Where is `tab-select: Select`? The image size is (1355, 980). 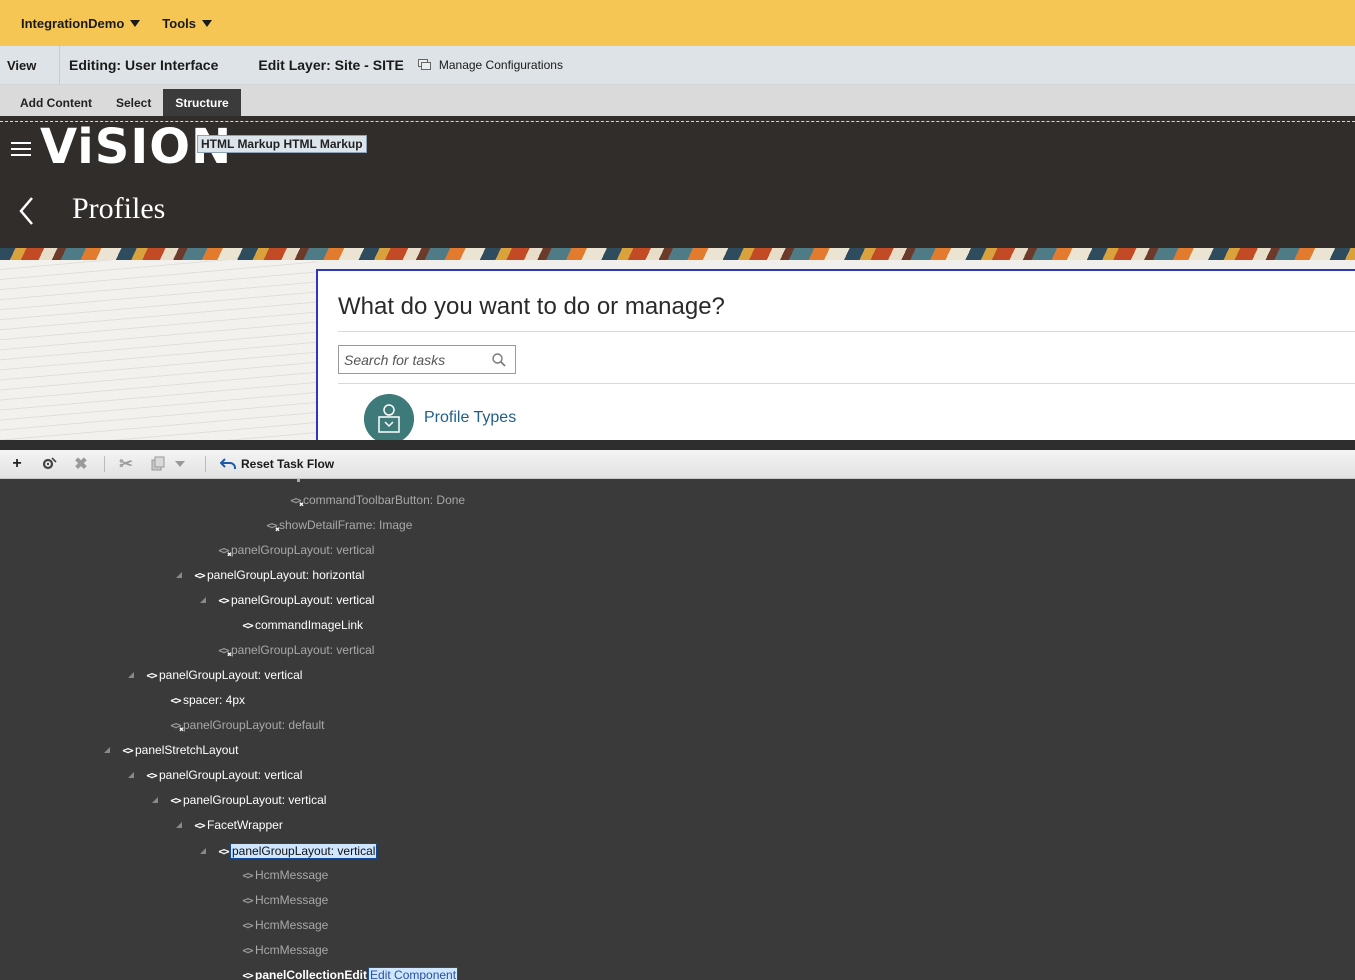
tab-select: Select is located at coordinates (133, 102).